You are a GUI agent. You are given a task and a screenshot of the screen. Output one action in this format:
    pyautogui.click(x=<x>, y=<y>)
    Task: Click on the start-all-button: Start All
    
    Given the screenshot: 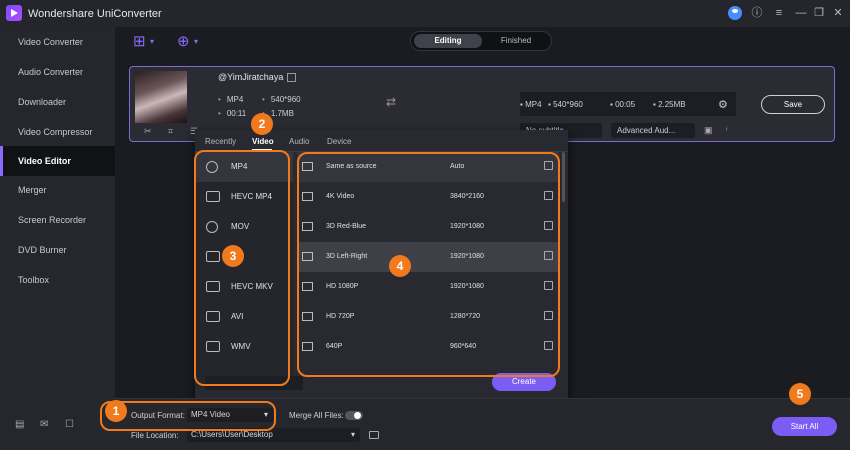 What is the action you would take?
    pyautogui.click(x=804, y=426)
    